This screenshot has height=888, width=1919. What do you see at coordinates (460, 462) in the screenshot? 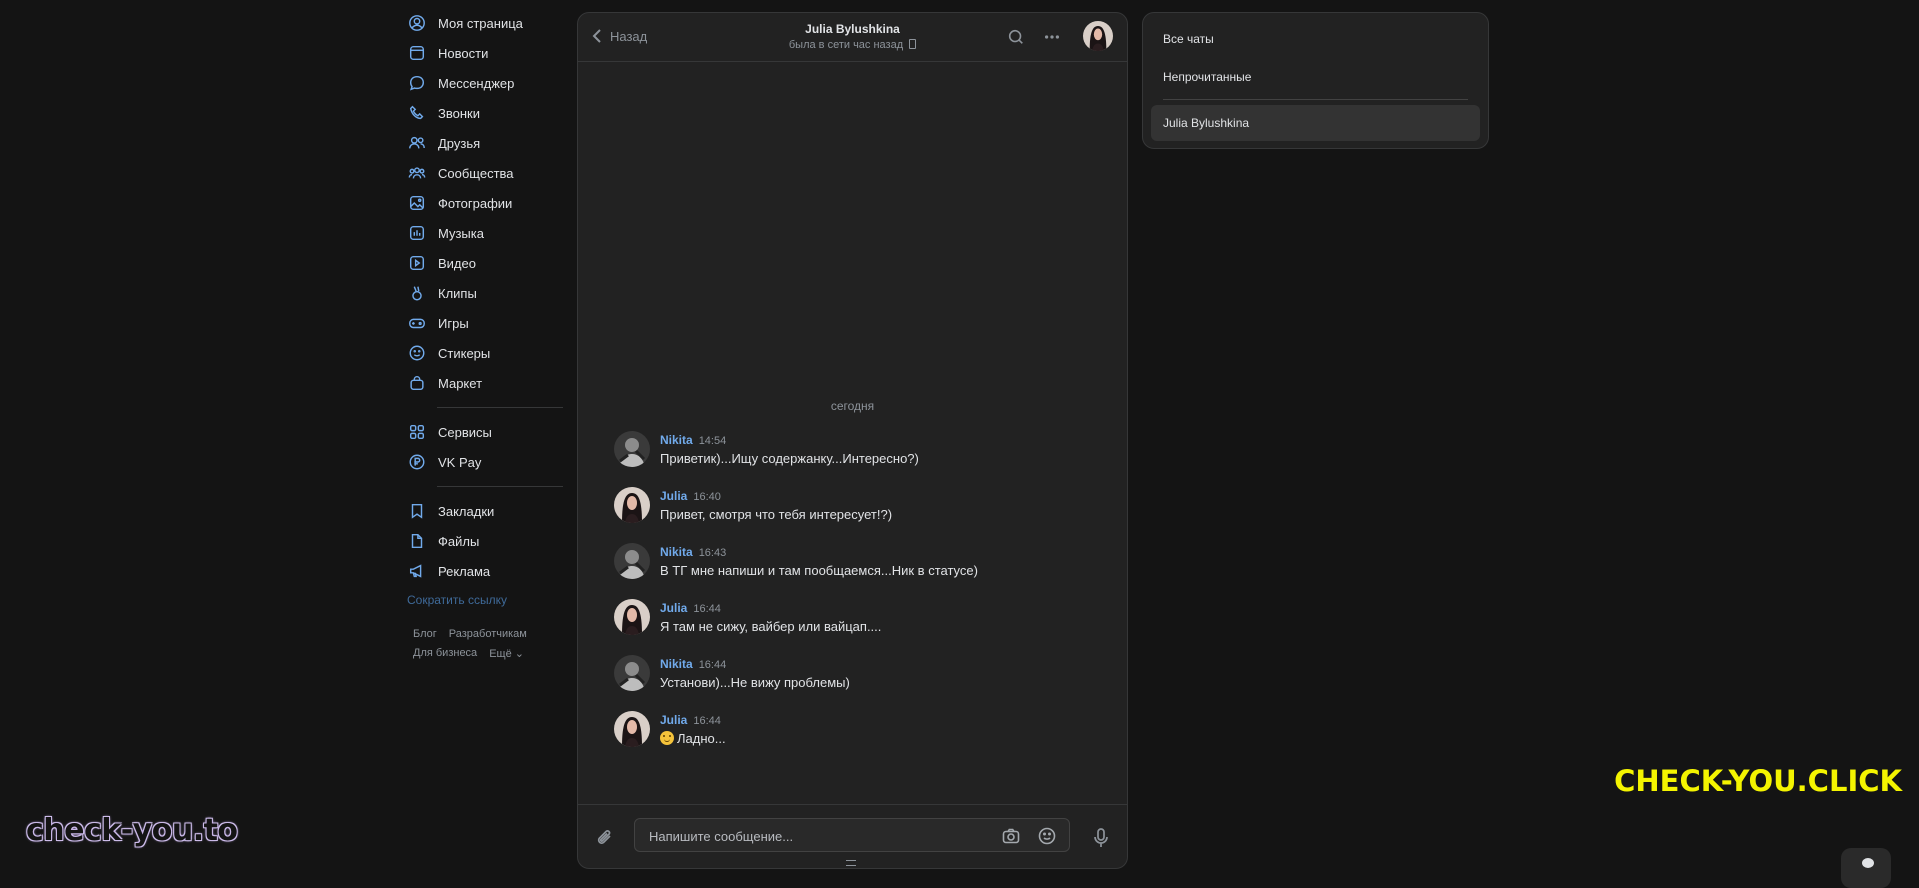
I see `nav-item-label: VK Pay` at bounding box center [460, 462].